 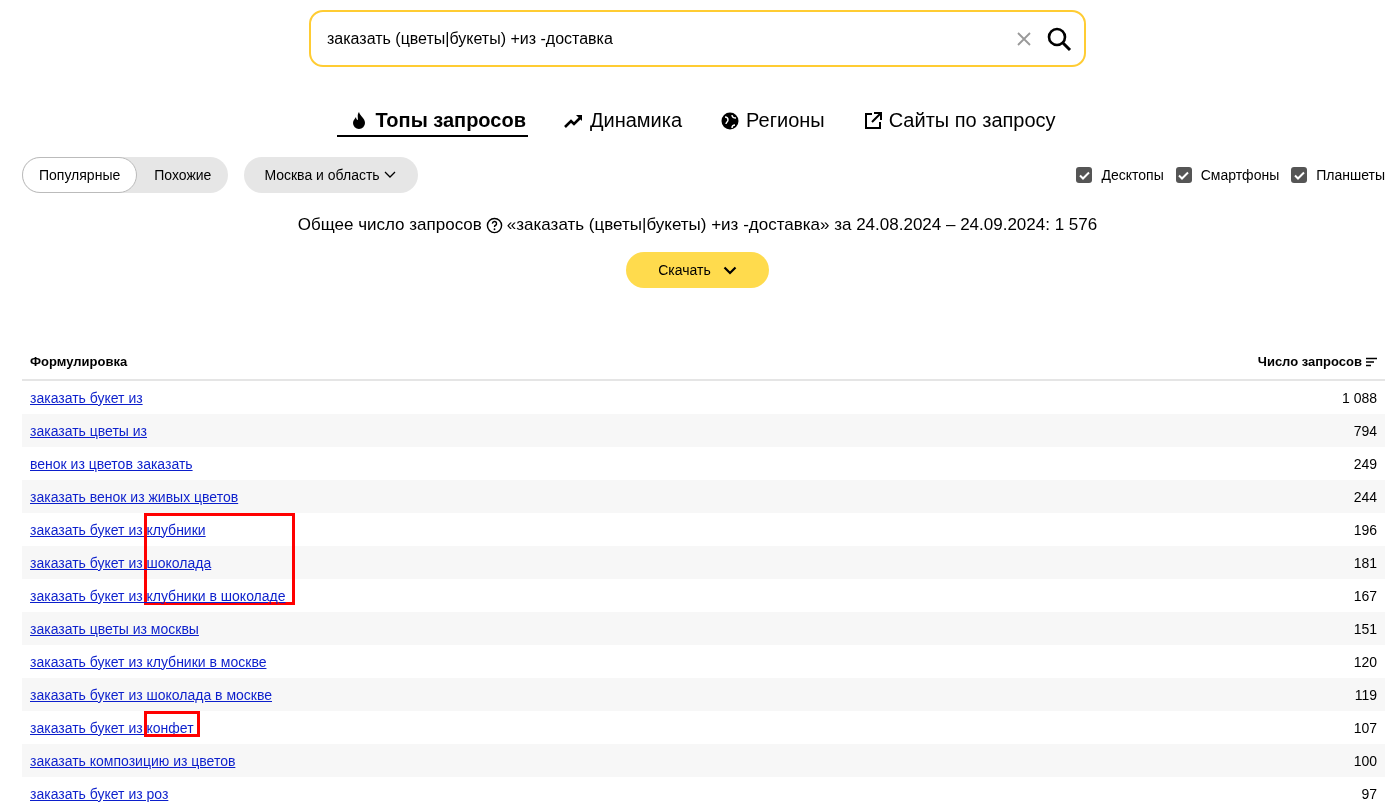 I want to click on count-cell: 151, so click(x=1365, y=628).